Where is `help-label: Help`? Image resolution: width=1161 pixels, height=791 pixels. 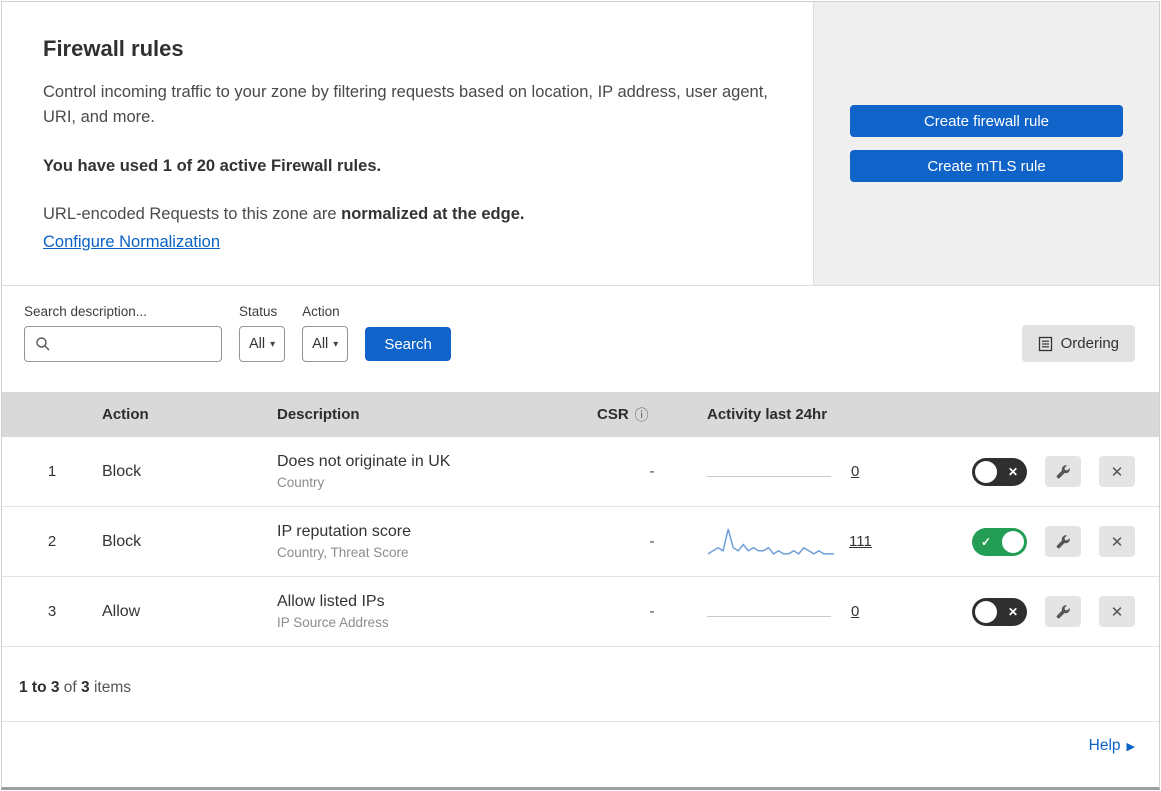 help-label: Help is located at coordinates (1104, 745).